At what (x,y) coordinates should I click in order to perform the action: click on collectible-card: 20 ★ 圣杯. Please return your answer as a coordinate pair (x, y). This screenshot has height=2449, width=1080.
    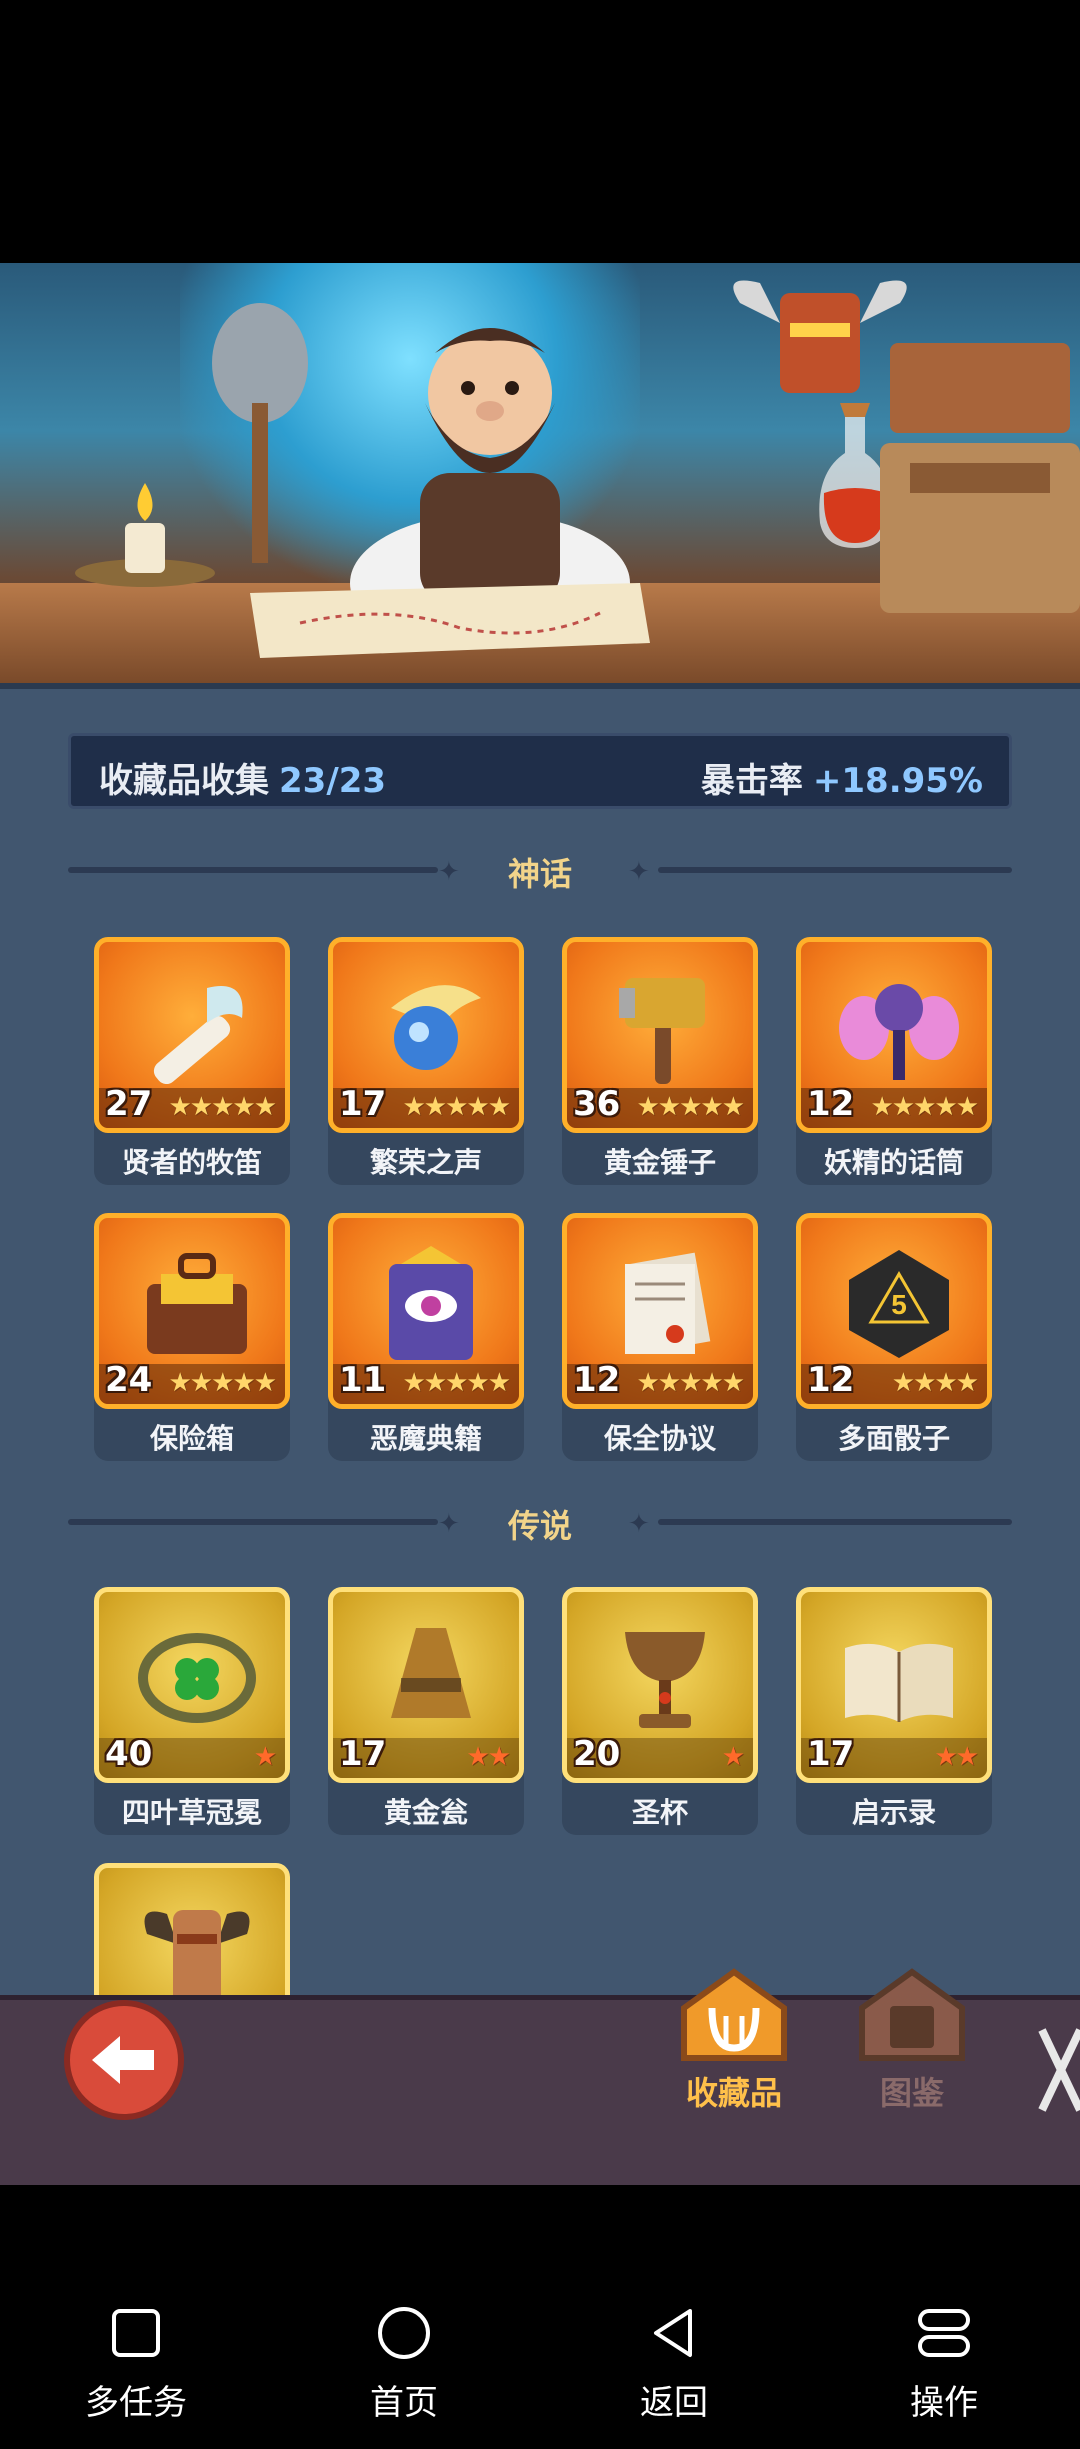
    Looking at the image, I should click on (660, 1711).